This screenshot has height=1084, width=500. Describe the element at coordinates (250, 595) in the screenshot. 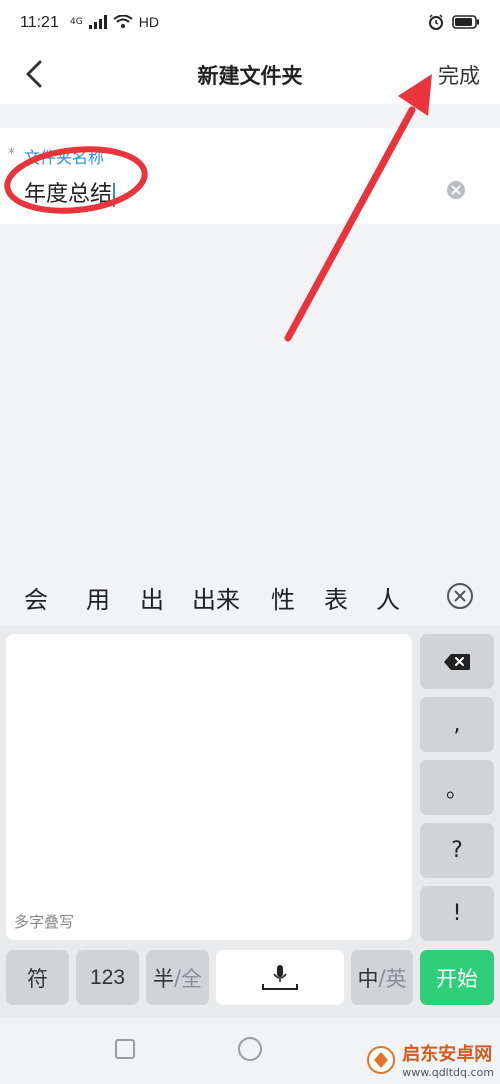

I see `candidate-bar: 会 用 出 出来 性 表 人` at that location.